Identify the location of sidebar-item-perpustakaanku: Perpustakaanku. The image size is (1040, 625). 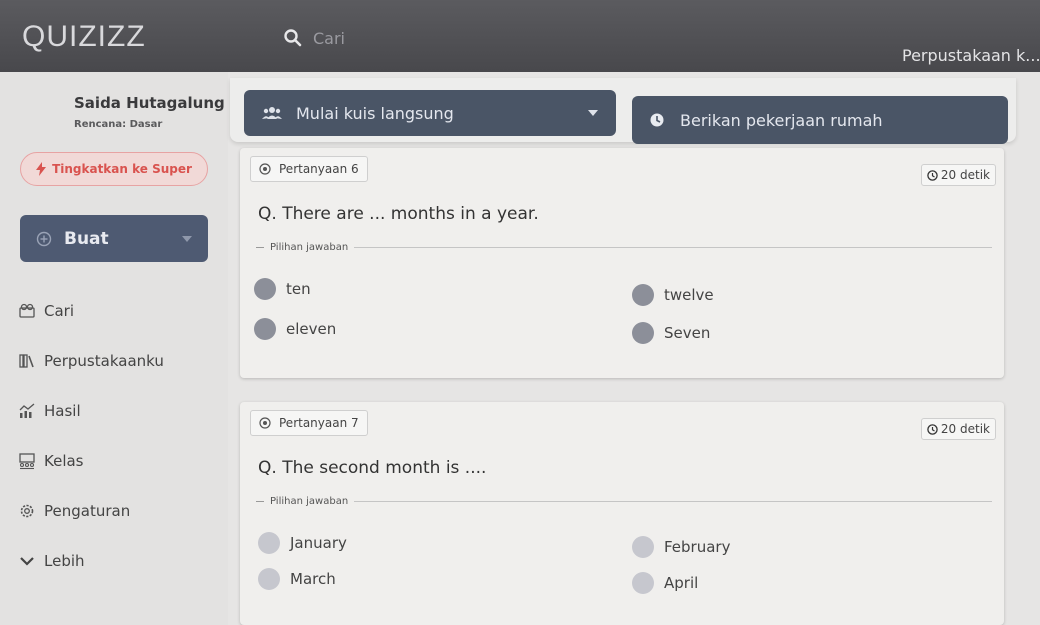
(91, 361).